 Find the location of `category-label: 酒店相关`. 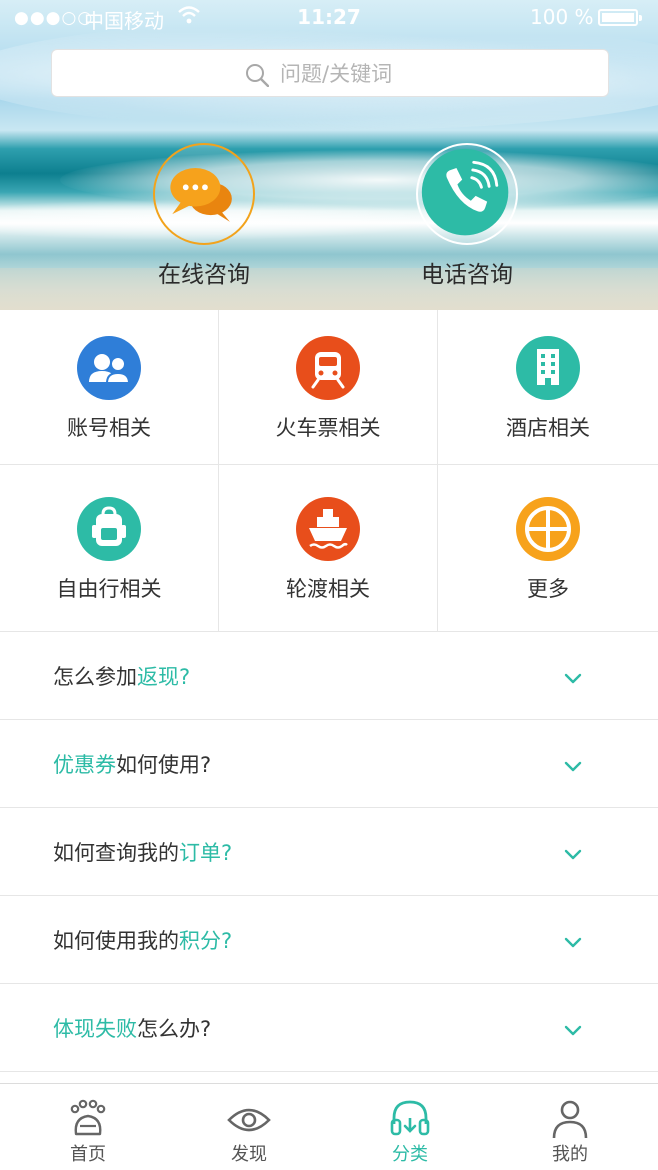

category-label: 酒店相关 is located at coordinates (548, 428).